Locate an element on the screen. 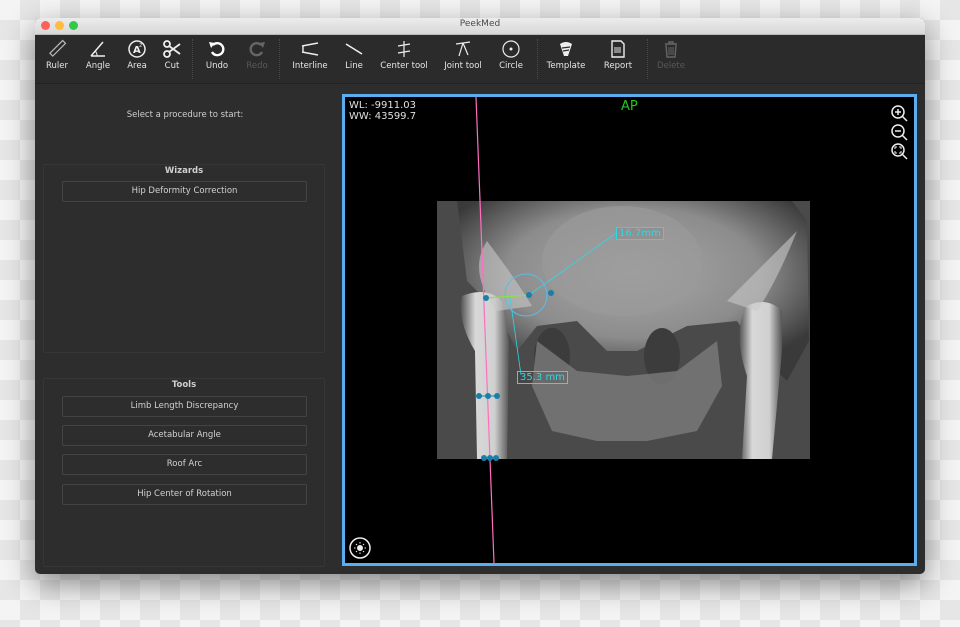 The height and width of the screenshot is (627, 960). ruler-icon is located at coordinates (58, 48).